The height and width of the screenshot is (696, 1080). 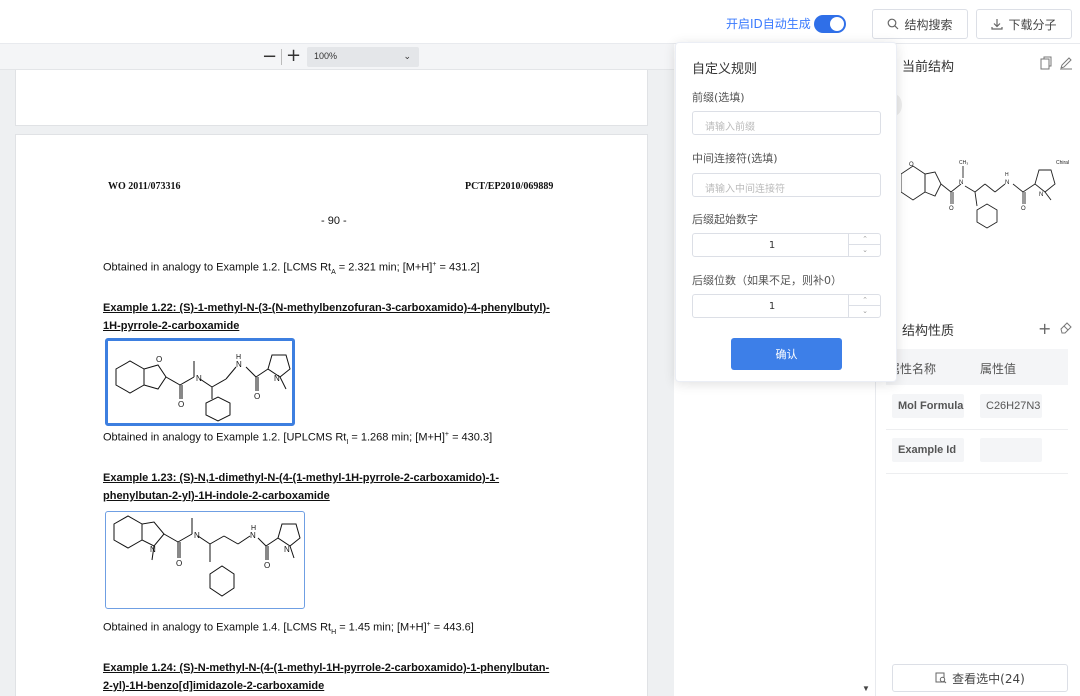 I want to click on ch3-label: CH₃, so click(x=963, y=163).